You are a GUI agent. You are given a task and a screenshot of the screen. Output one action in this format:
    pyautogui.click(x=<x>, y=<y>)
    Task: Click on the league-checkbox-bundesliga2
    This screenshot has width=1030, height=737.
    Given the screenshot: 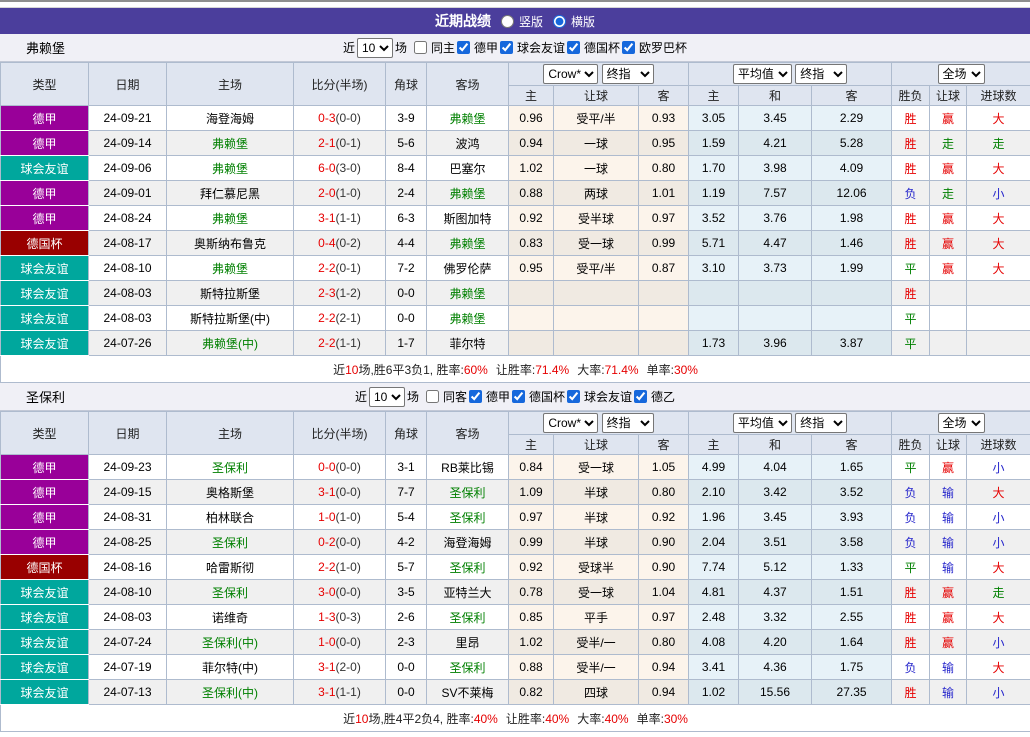 What is the action you would take?
    pyautogui.click(x=641, y=396)
    